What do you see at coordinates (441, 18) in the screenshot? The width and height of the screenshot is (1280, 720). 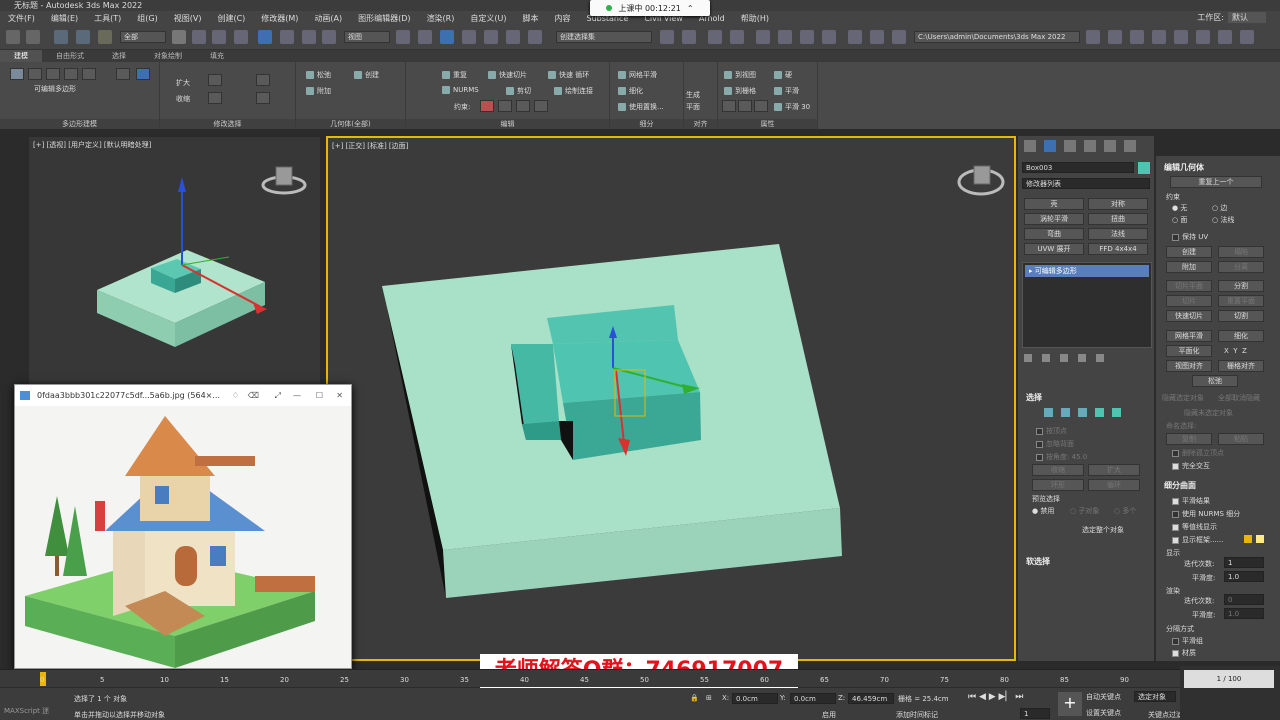 I see `menu-item: 渲染(R)` at bounding box center [441, 18].